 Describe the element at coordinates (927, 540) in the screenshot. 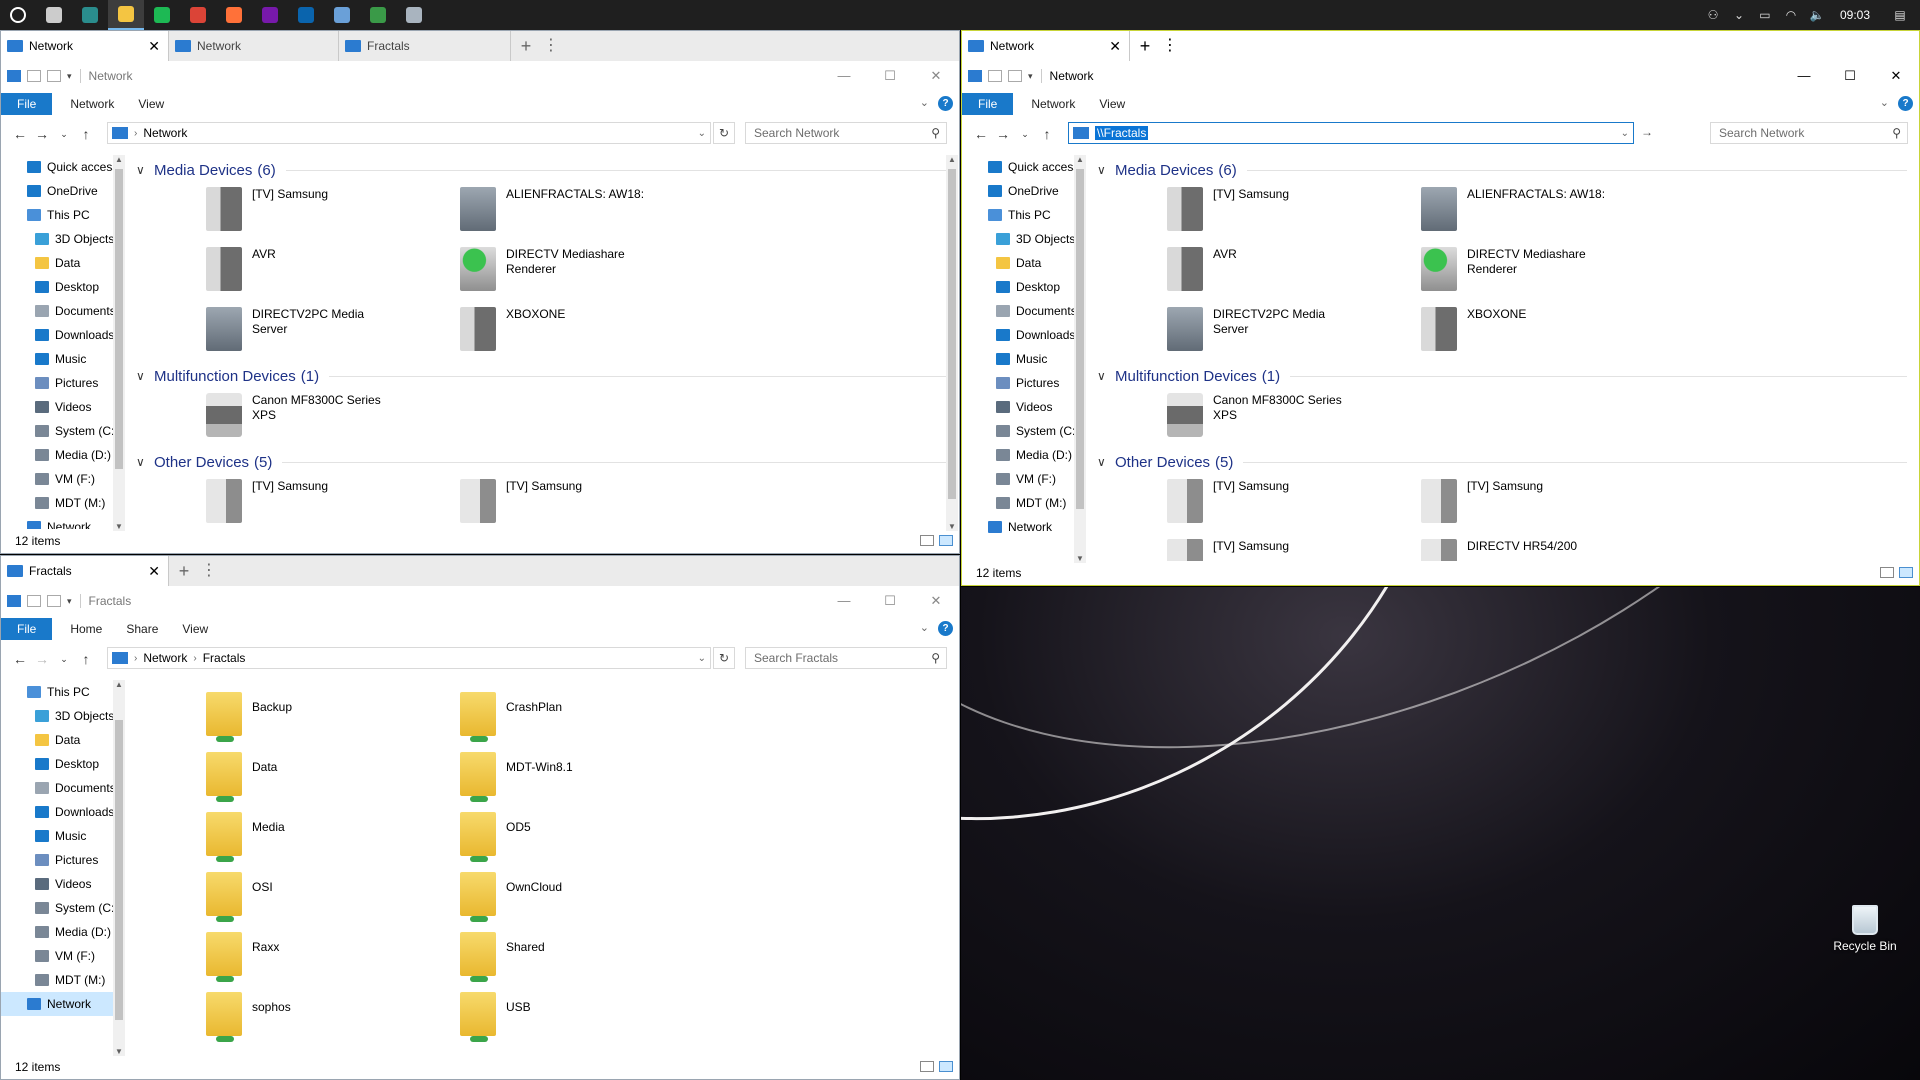

I see `details-view-icon` at that location.